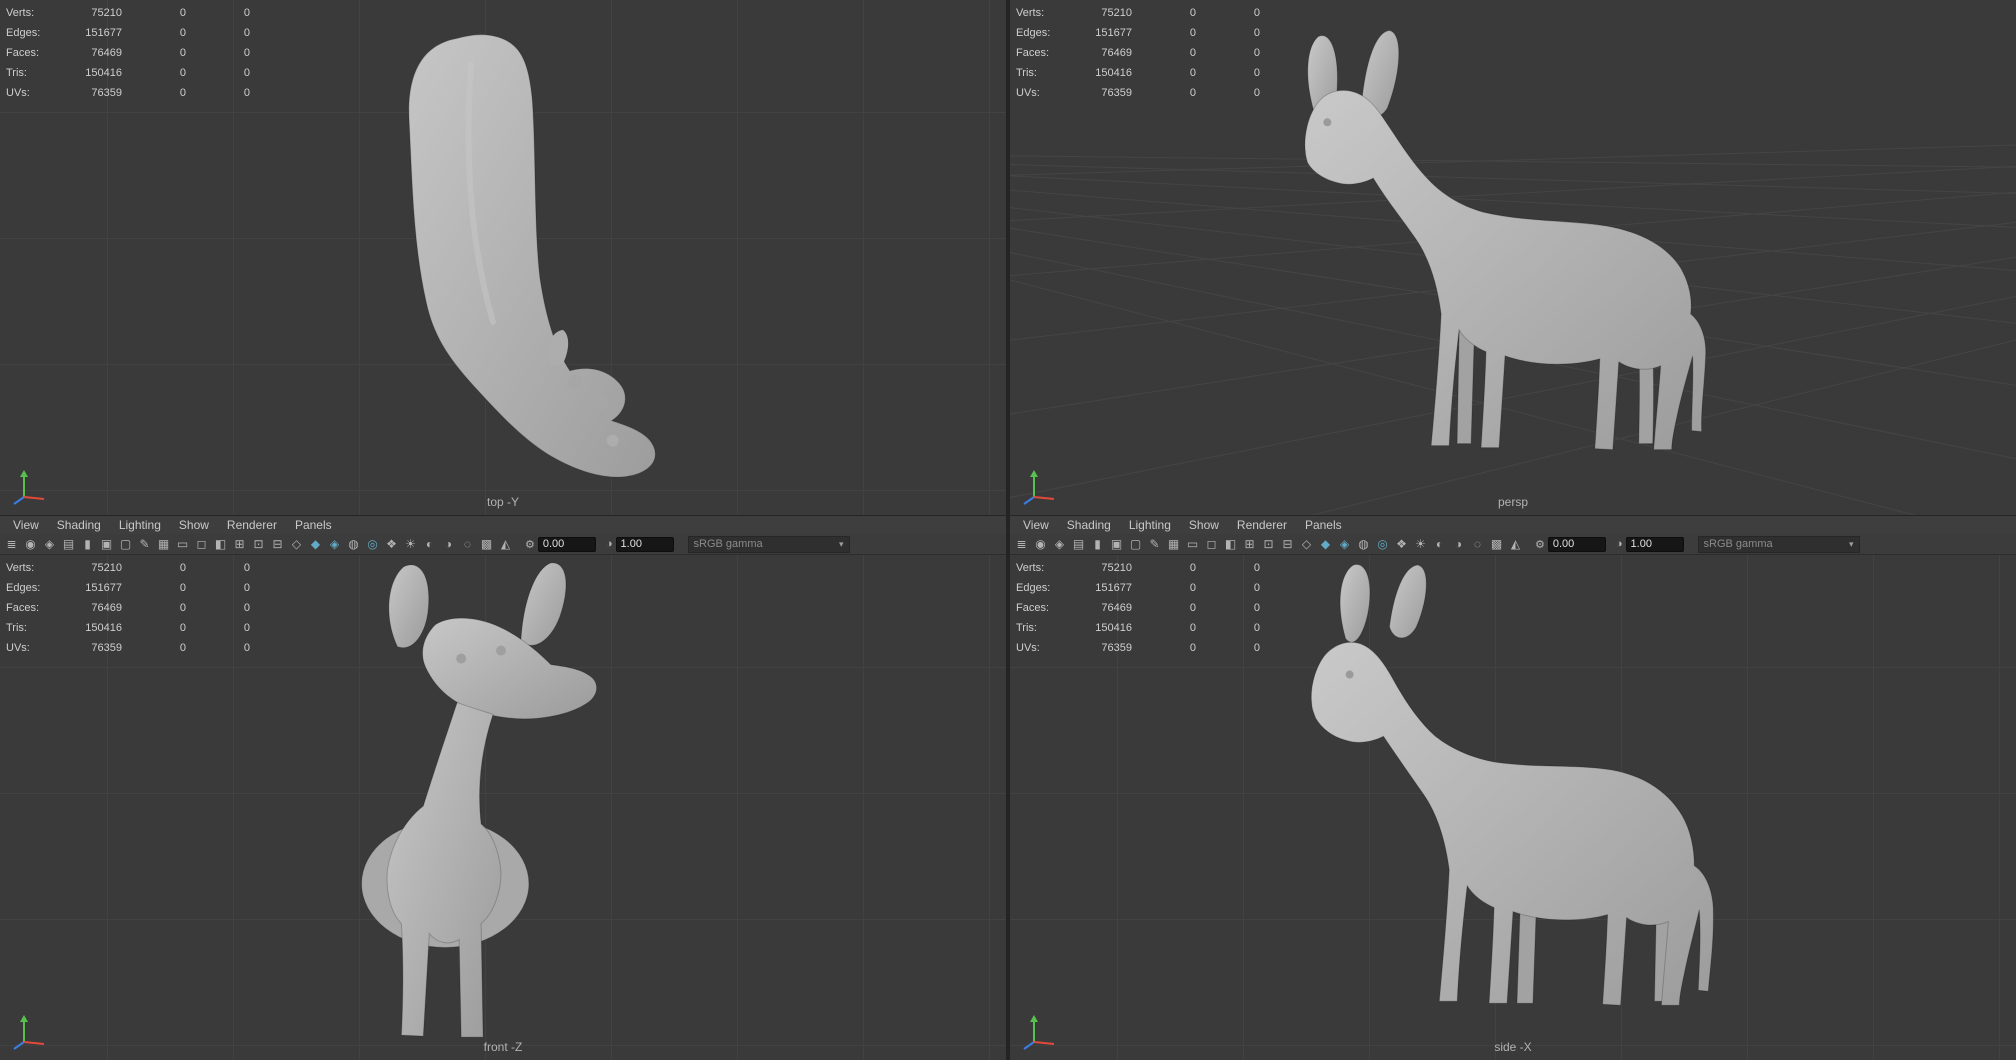 The image size is (2016, 1060). I want to click on stats-row: Edges: 151677 0 0, so click(1138, 588).